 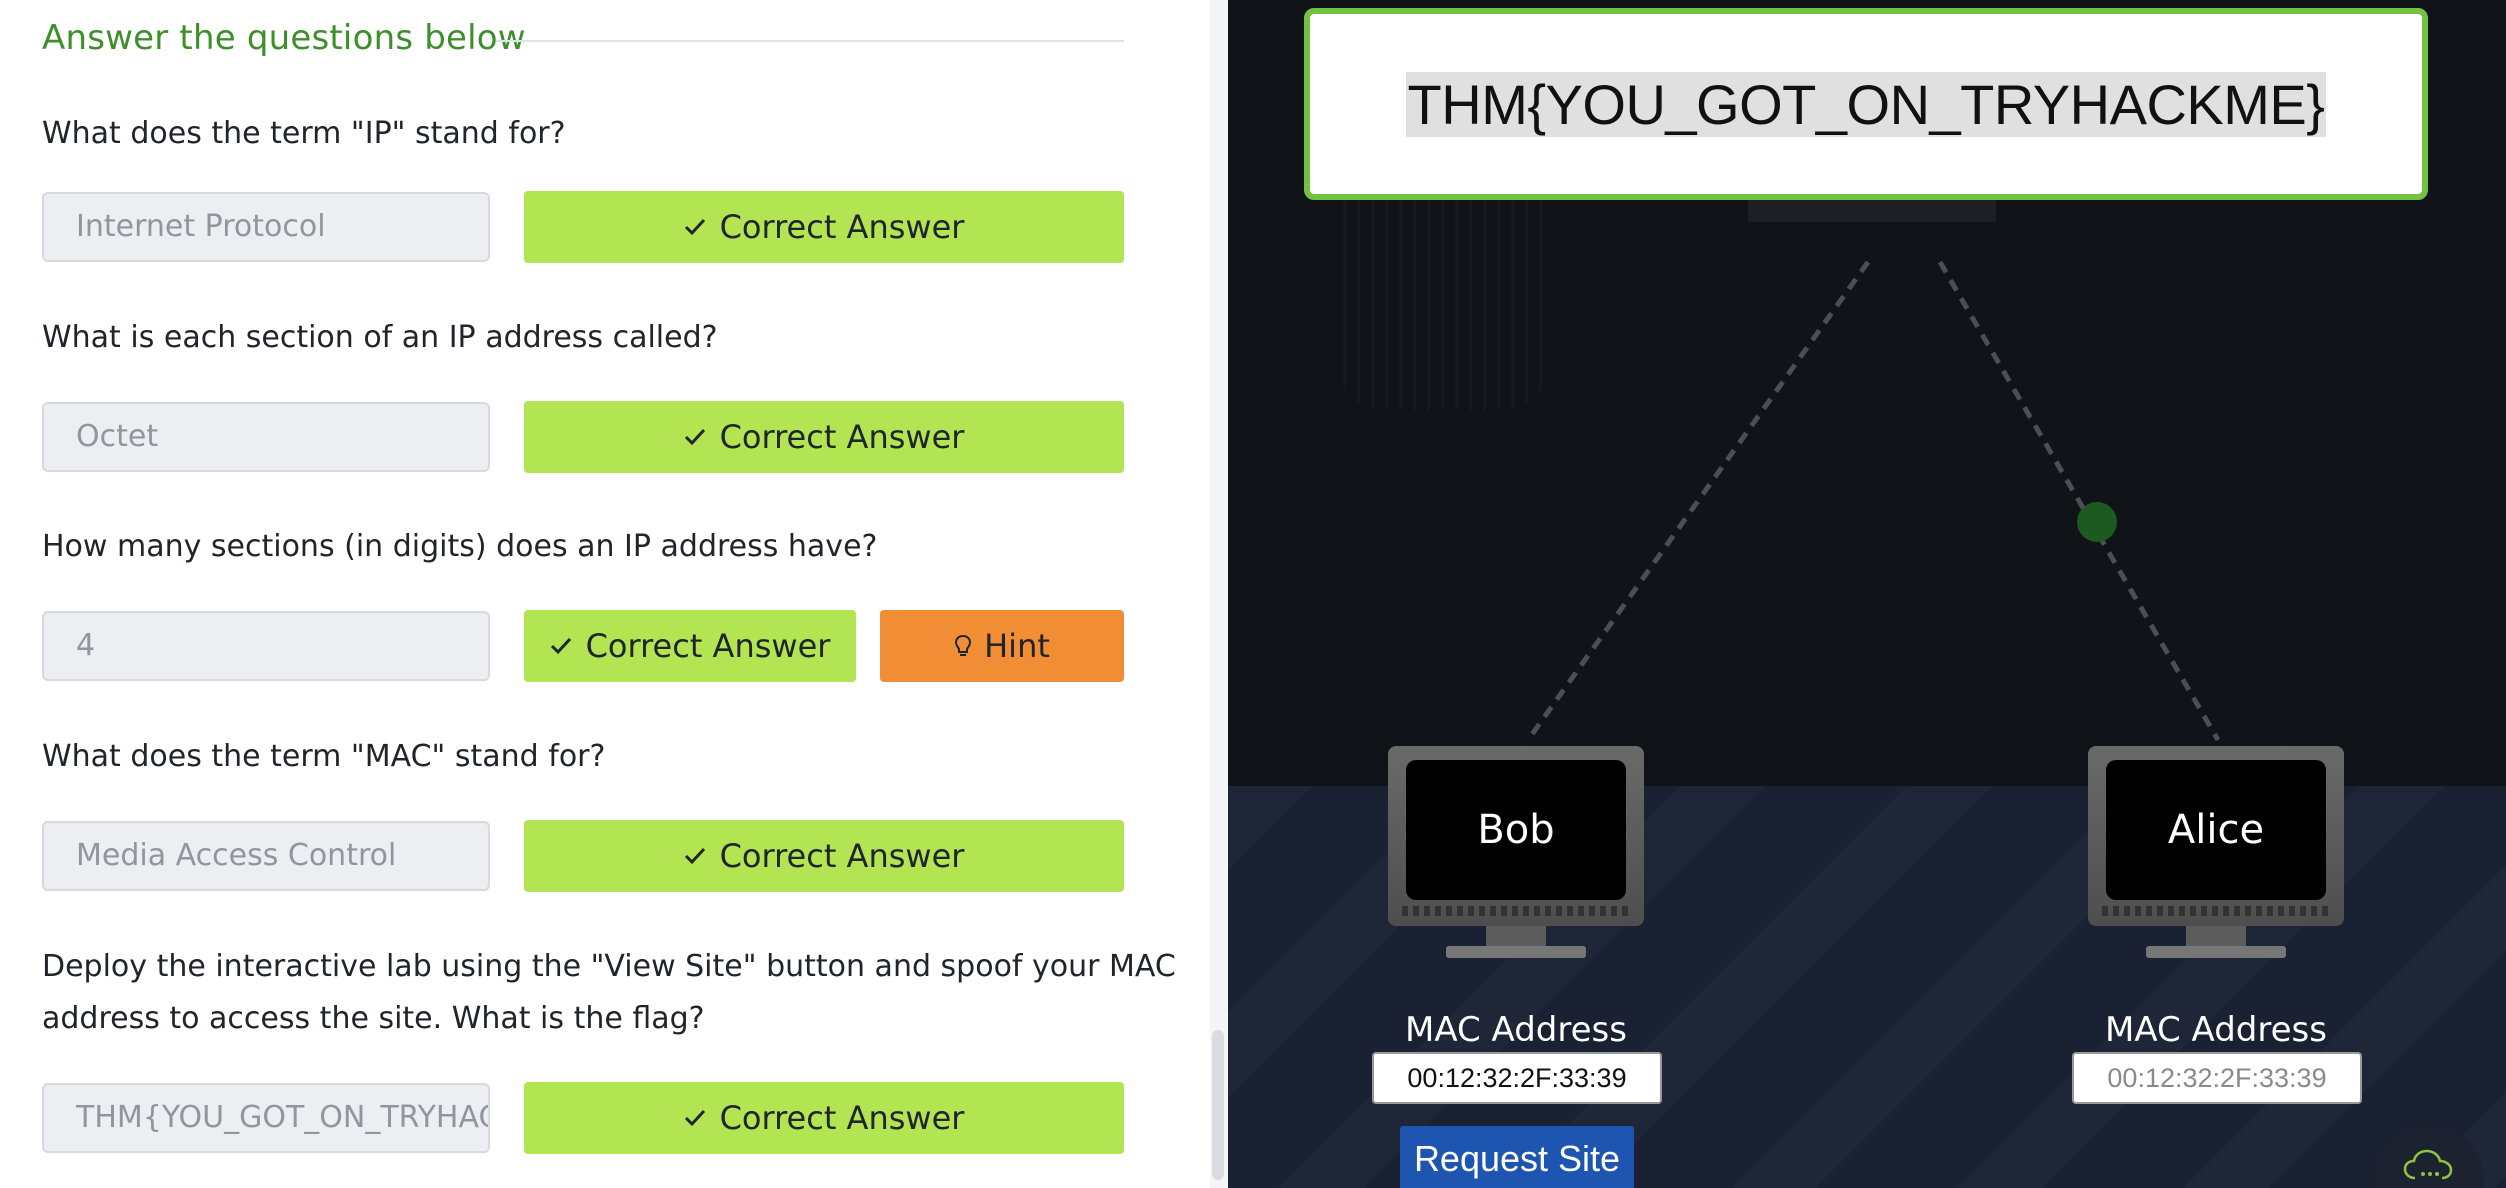 What do you see at coordinates (2216, 1030) in the screenshot?
I see `alice-mac-label: MAC Address` at bounding box center [2216, 1030].